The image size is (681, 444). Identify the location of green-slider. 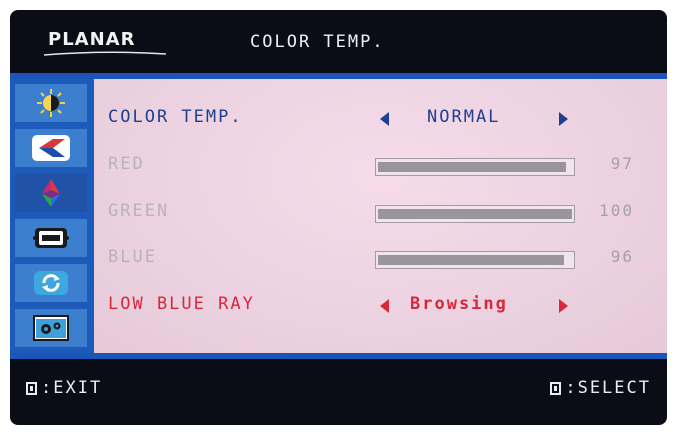
(475, 214).